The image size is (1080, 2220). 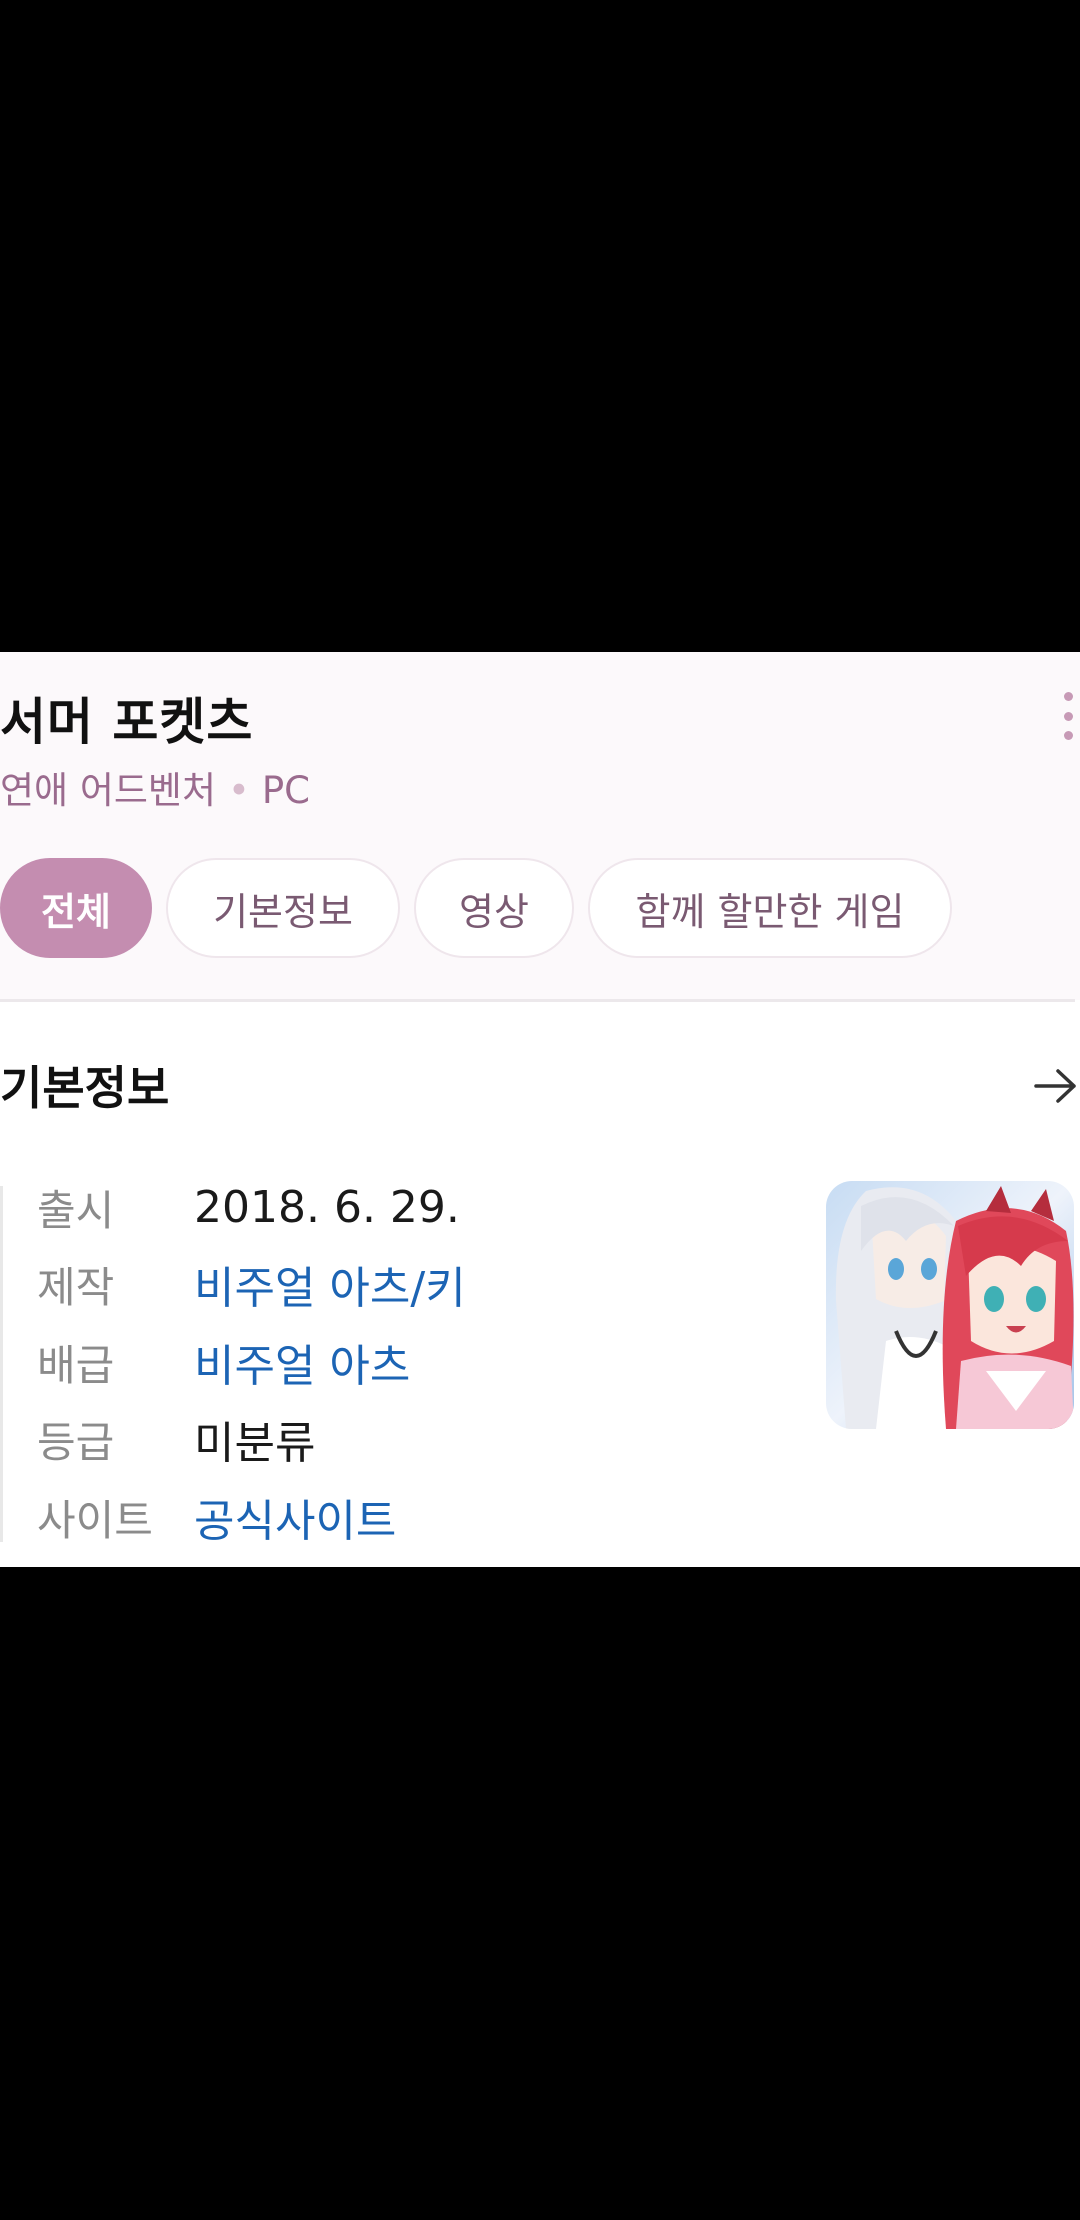 What do you see at coordinates (76, 1287) in the screenshot?
I see `info-label: 제작` at bounding box center [76, 1287].